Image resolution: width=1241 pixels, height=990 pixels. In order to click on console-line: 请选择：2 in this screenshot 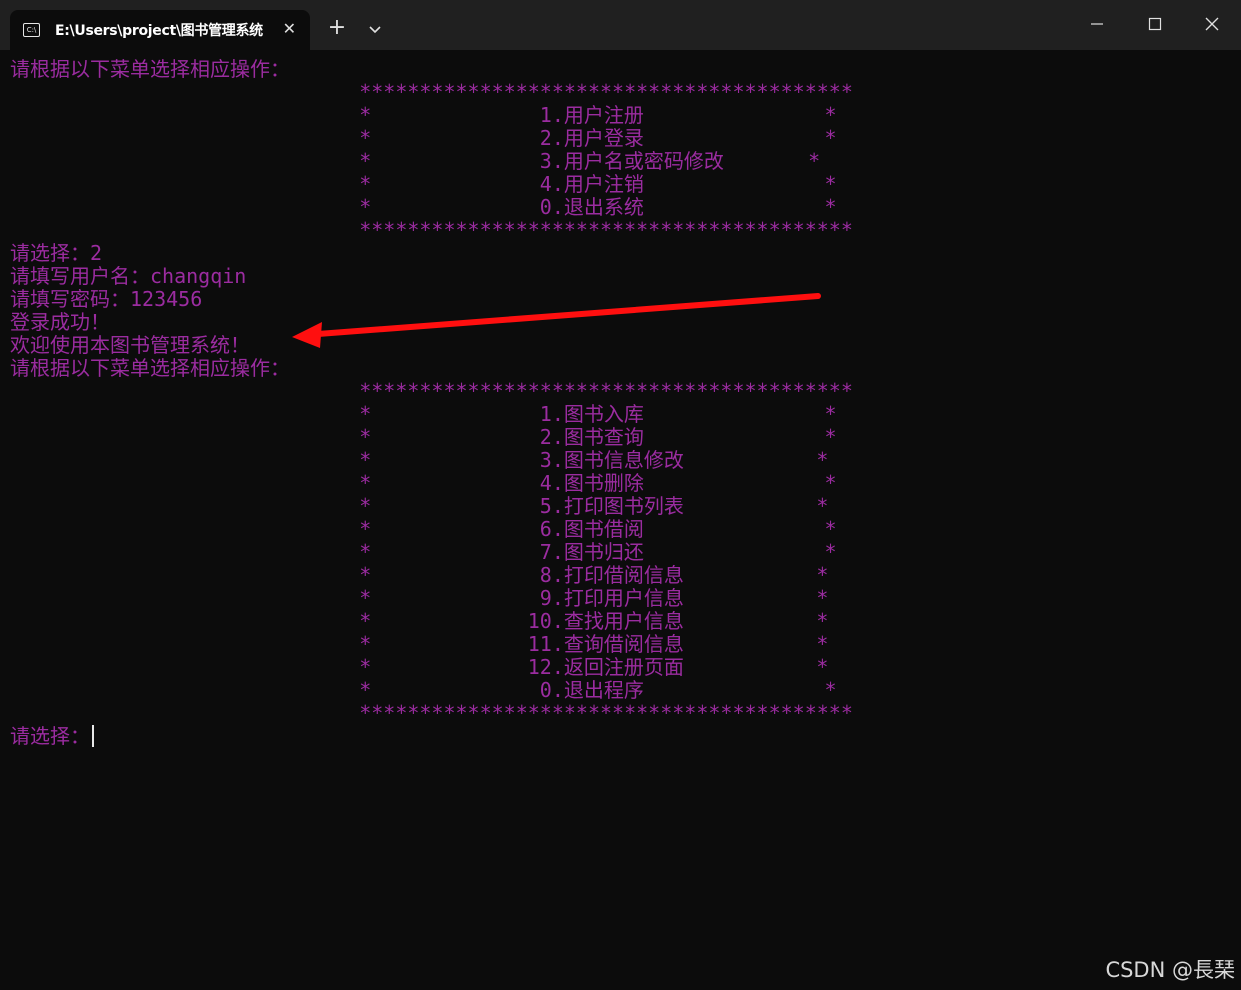, I will do `click(56, 253)`.